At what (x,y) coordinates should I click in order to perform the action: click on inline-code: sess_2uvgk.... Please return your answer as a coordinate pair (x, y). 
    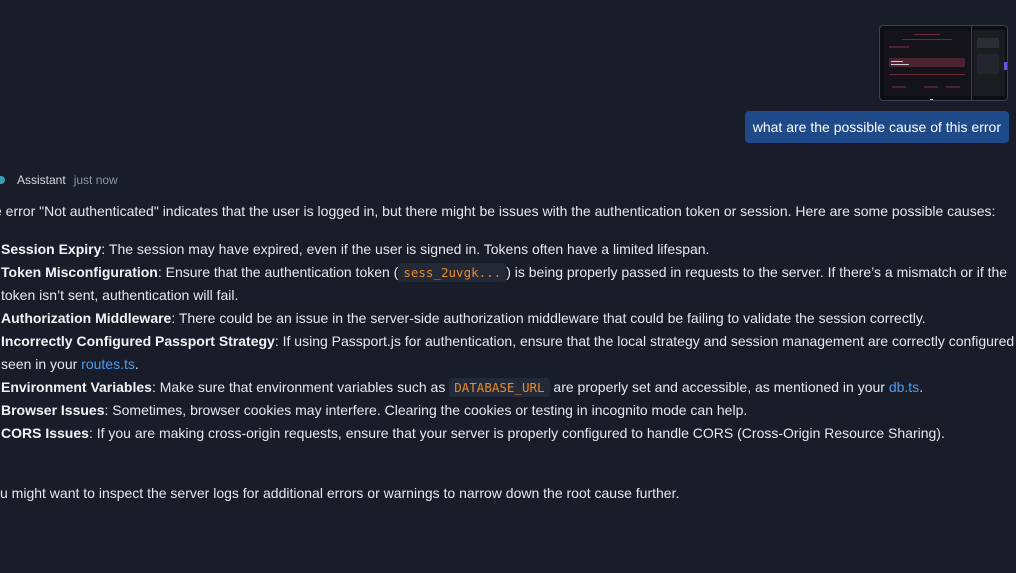
    Looking at the image, I should click on (452, 272).